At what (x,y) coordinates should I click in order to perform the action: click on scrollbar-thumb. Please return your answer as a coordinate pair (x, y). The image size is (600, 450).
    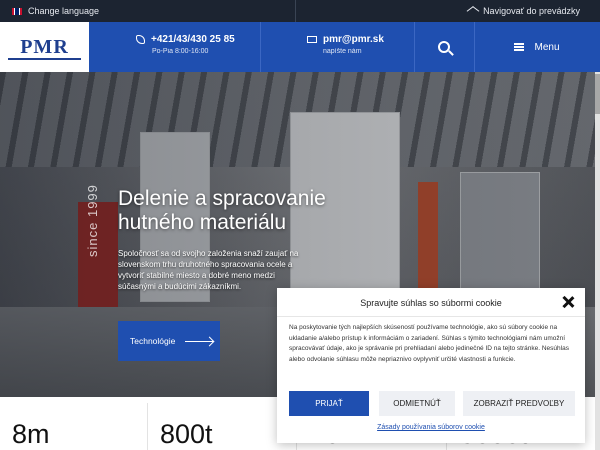
    Looking at the image, I should click on (597, 94).